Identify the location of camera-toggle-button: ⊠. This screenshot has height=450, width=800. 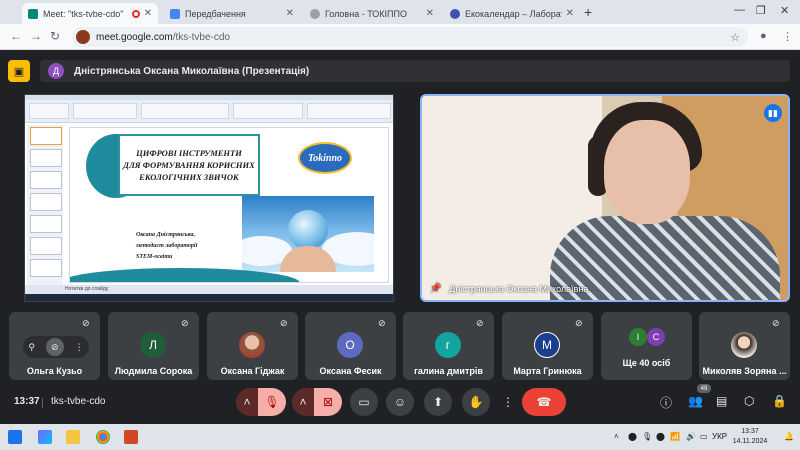
(328, 402).